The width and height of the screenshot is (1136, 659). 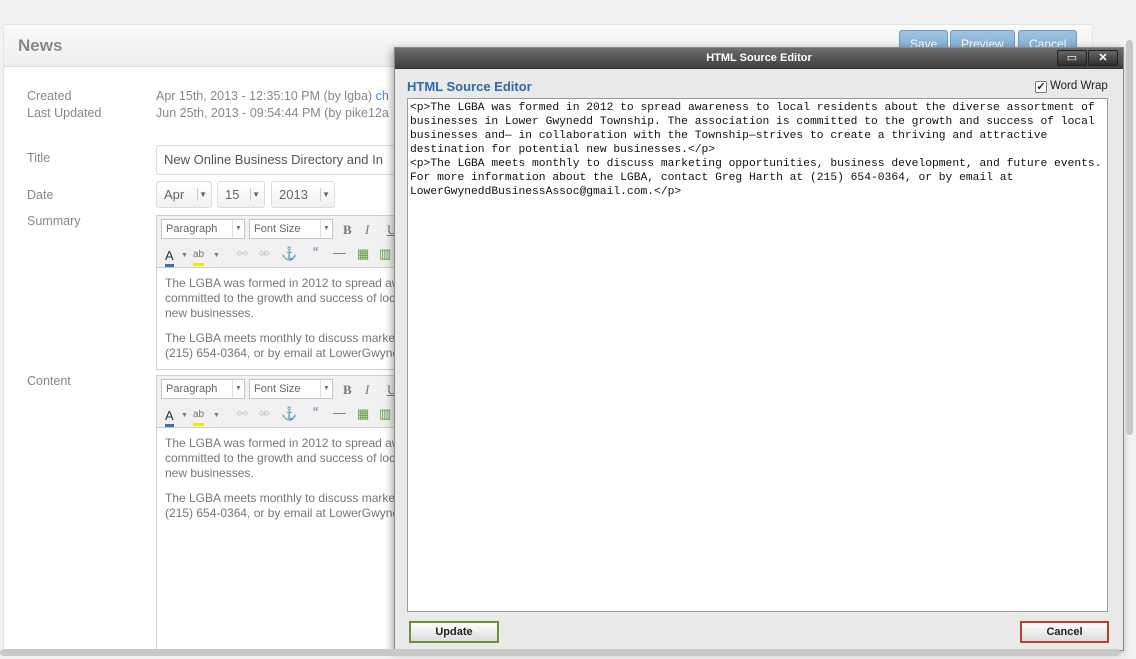 I want to click on title-label: Title, so click(x=39, y=158).